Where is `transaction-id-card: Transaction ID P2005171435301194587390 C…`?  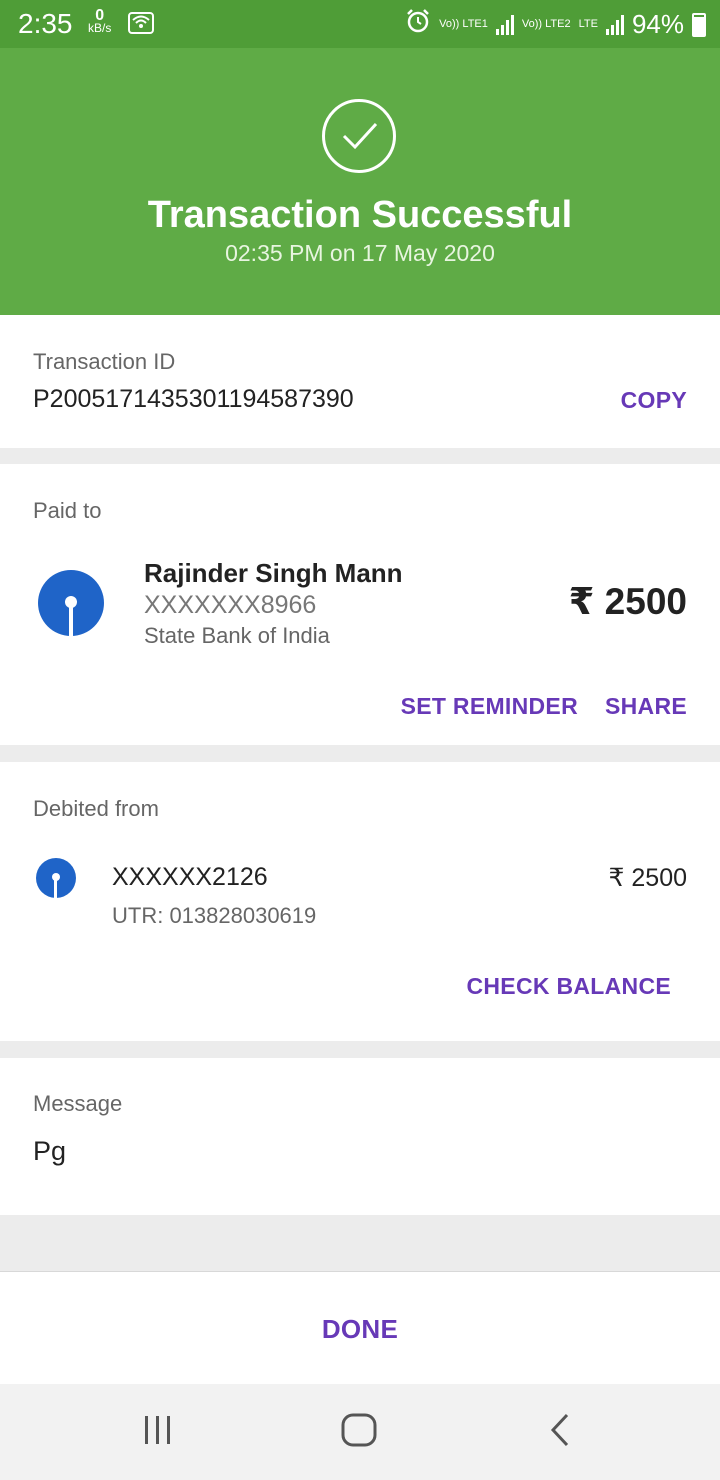
transaction-id-card: Transaction ID P2005171435301194587390 C… is located at coordinates (360, 381).